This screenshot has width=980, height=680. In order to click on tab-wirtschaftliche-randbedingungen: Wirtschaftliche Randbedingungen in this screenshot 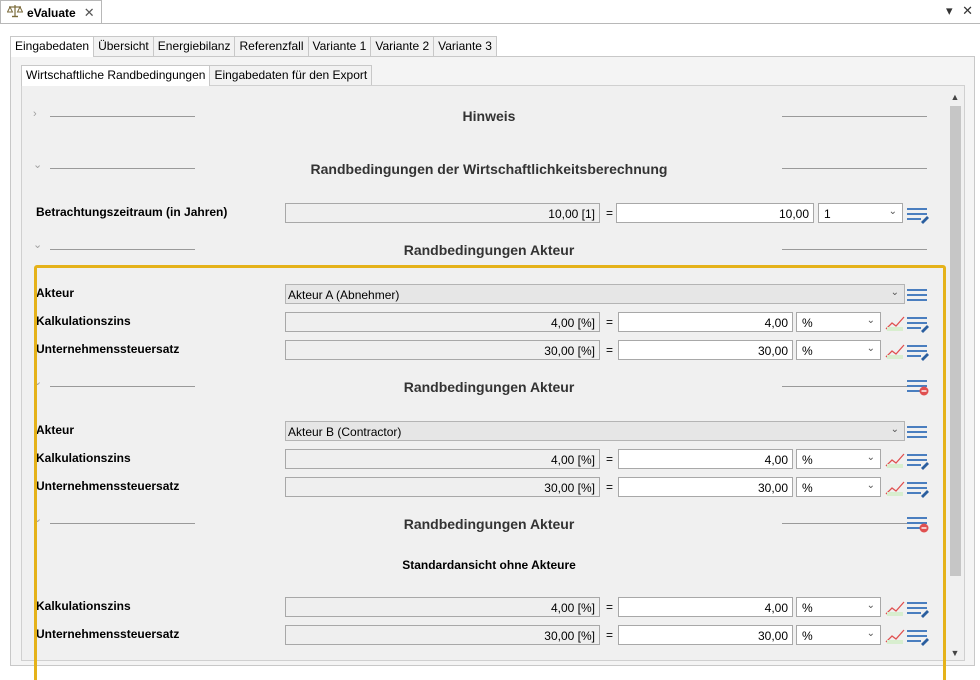, I will do `click(116, 75)`.